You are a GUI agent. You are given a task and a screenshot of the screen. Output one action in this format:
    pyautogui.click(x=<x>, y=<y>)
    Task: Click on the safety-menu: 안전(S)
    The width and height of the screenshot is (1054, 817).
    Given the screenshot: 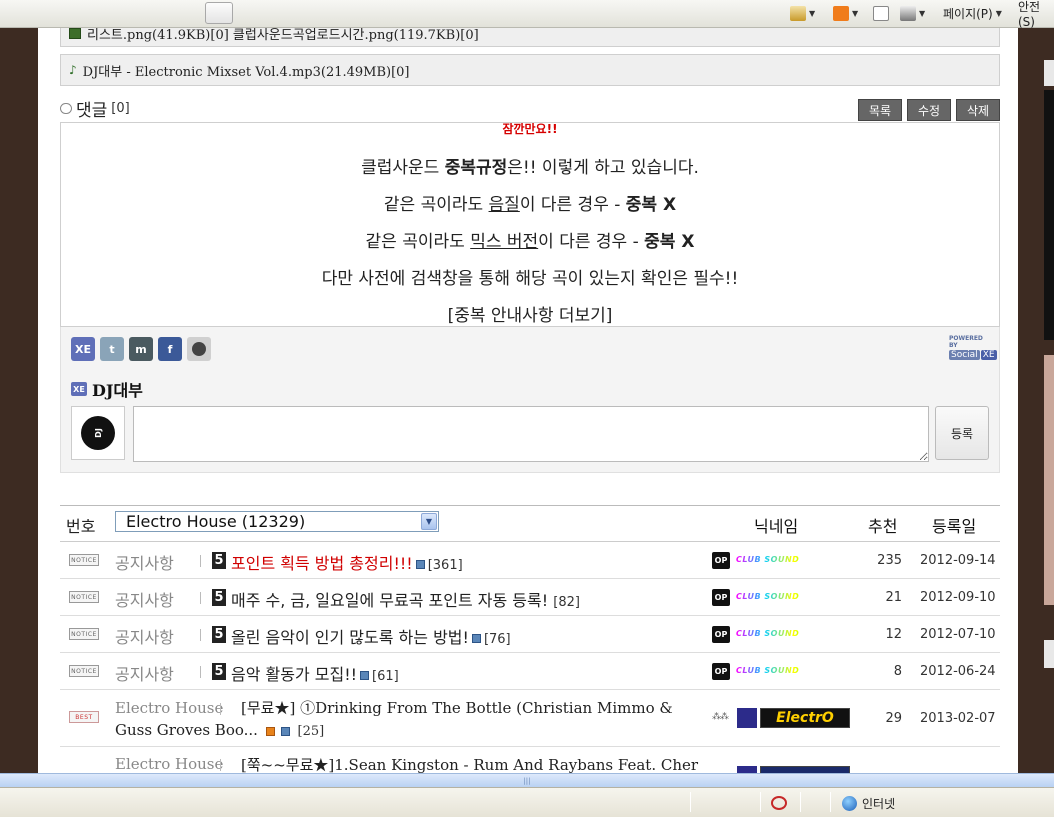 What is the action you would take?
    pyautogui.click(x=1036, y=14)
    